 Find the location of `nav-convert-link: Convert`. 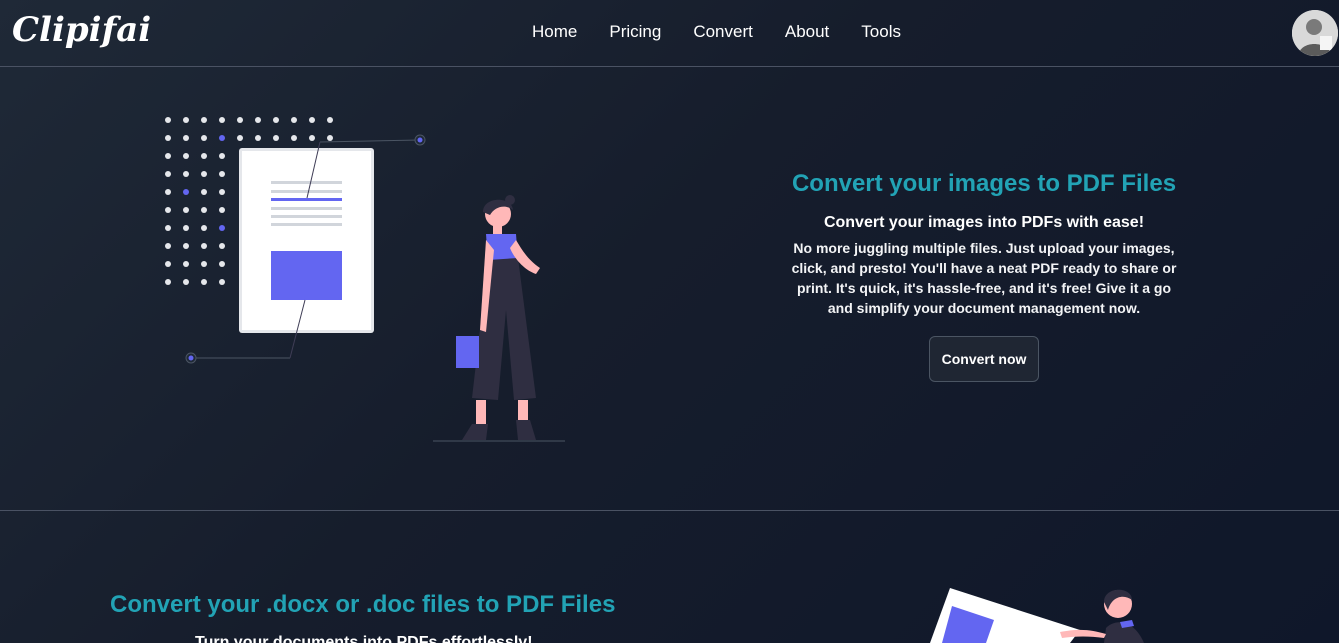

nav-convert-link: Convert is located at coordinates (723, 32).